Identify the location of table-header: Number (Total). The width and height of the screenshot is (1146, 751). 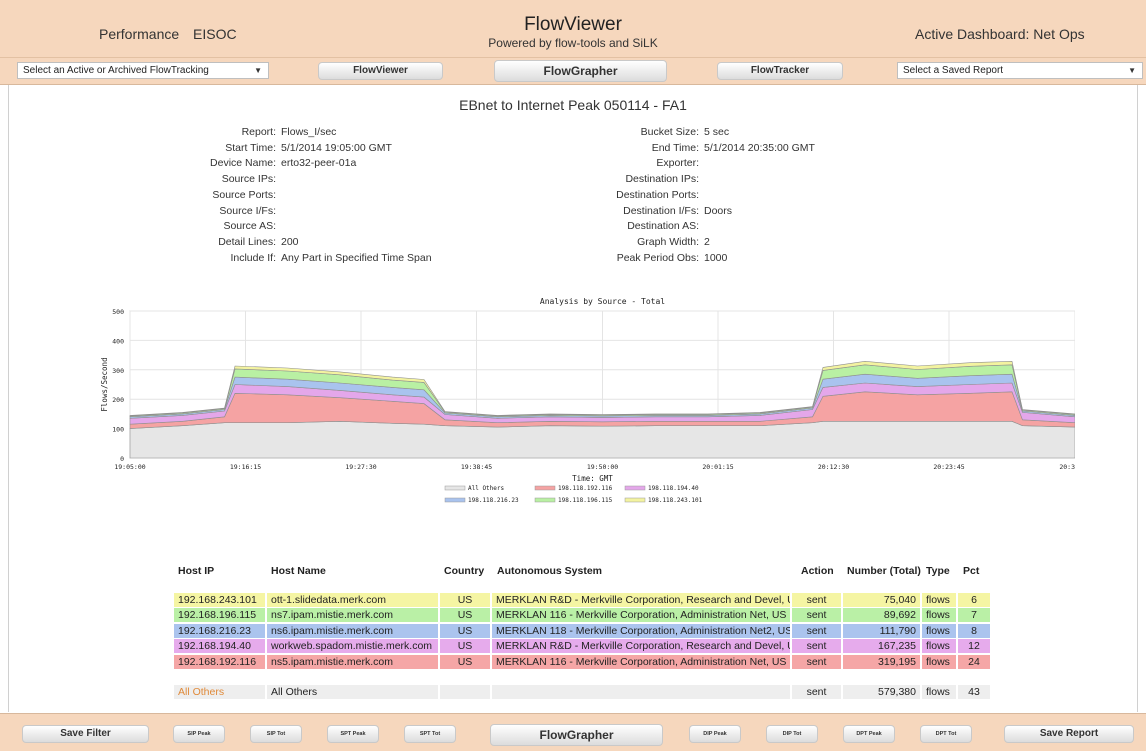
(884, 571).